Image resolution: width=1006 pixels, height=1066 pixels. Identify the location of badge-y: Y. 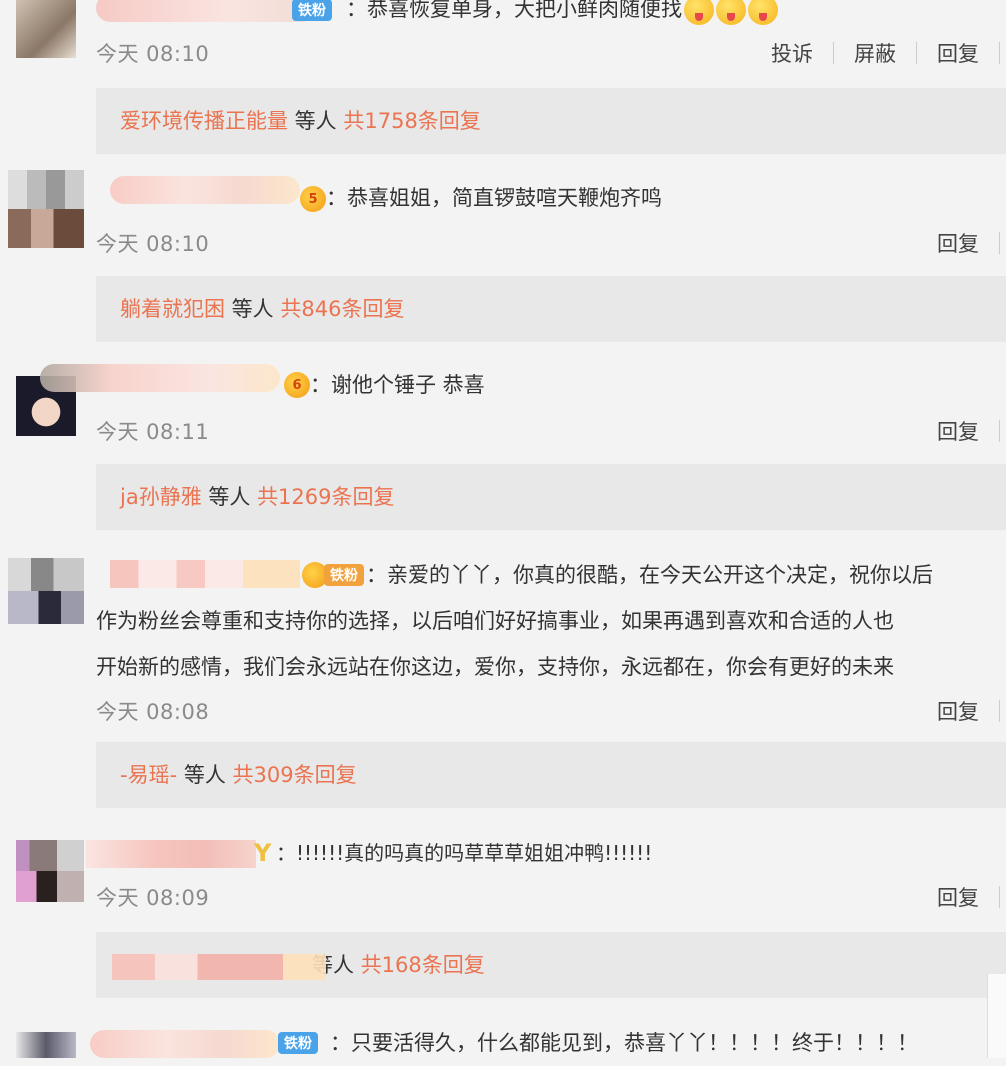
(263, 853).